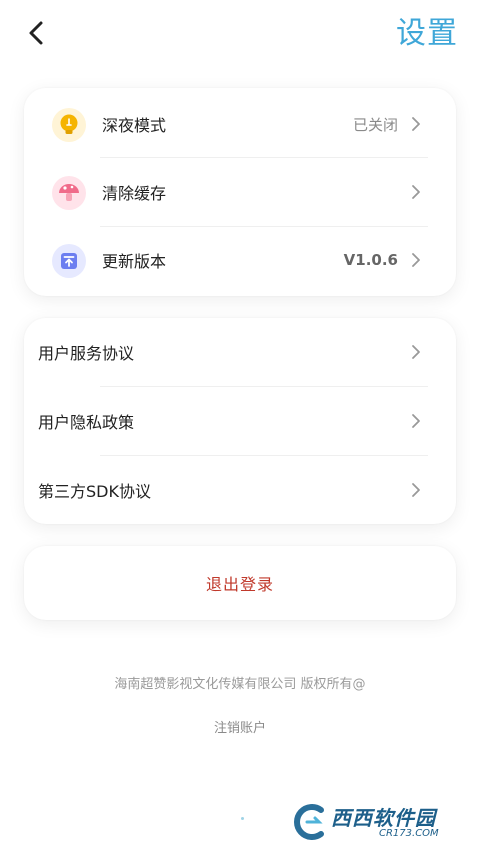 The height and width of the screenshot is (853, 480). What do you see at coordinates (370, 260) in the screenshot?
I see `version-number: V1.0.6` at bounding box center [370, 260].